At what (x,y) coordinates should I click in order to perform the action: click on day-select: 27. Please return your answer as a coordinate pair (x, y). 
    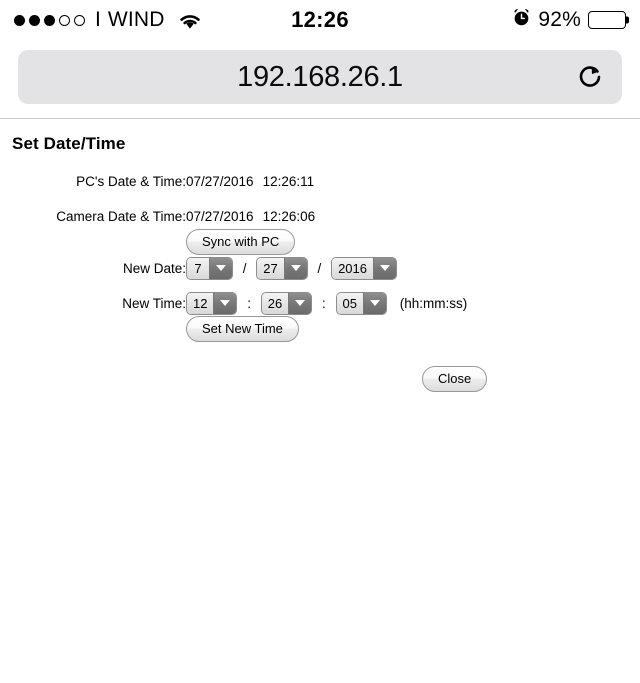
    Looking at the image, I should click on (282, 268).